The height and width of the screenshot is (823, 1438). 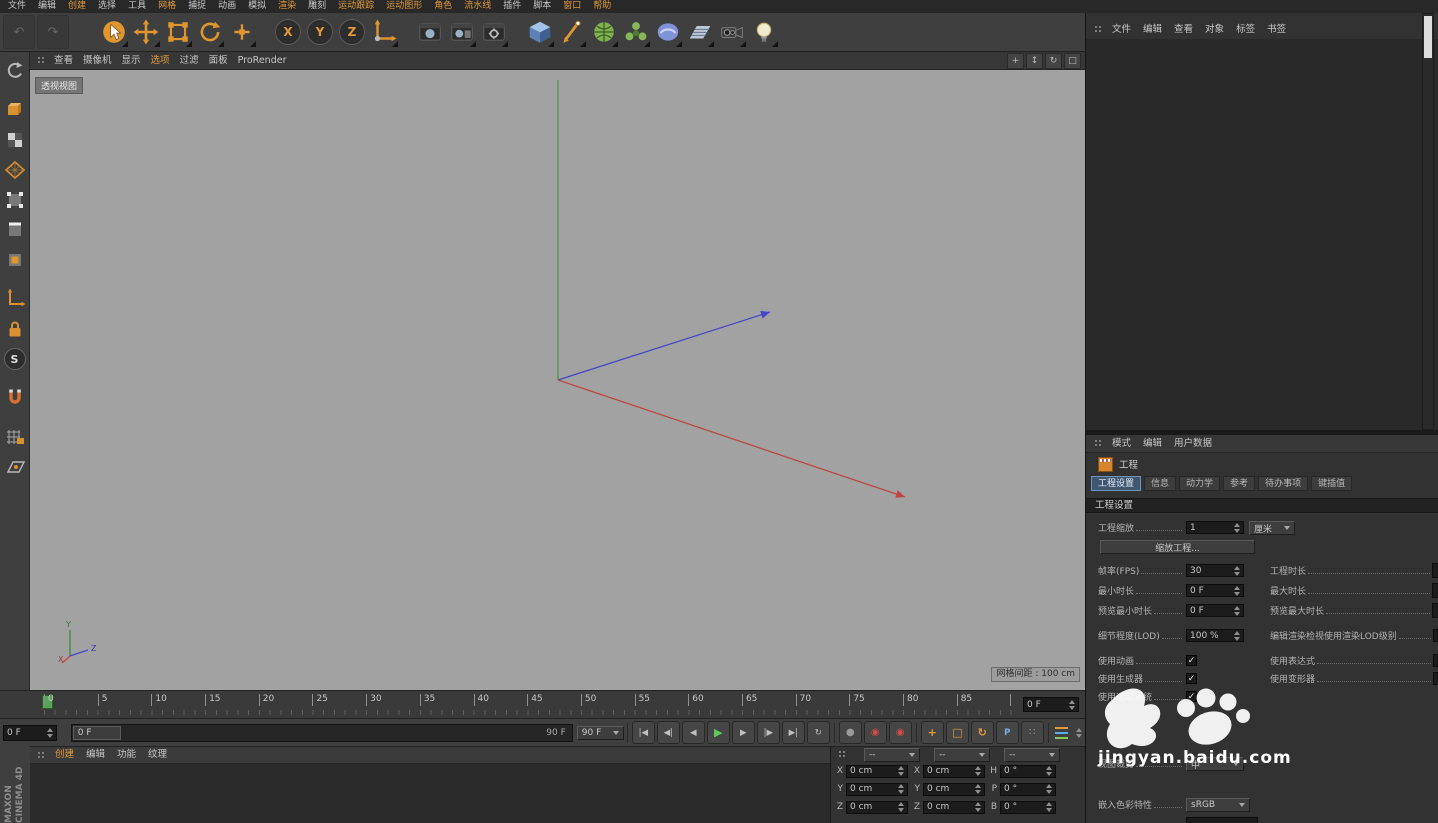 I want to click on play-button: ▶, so click(x=718, y=732).